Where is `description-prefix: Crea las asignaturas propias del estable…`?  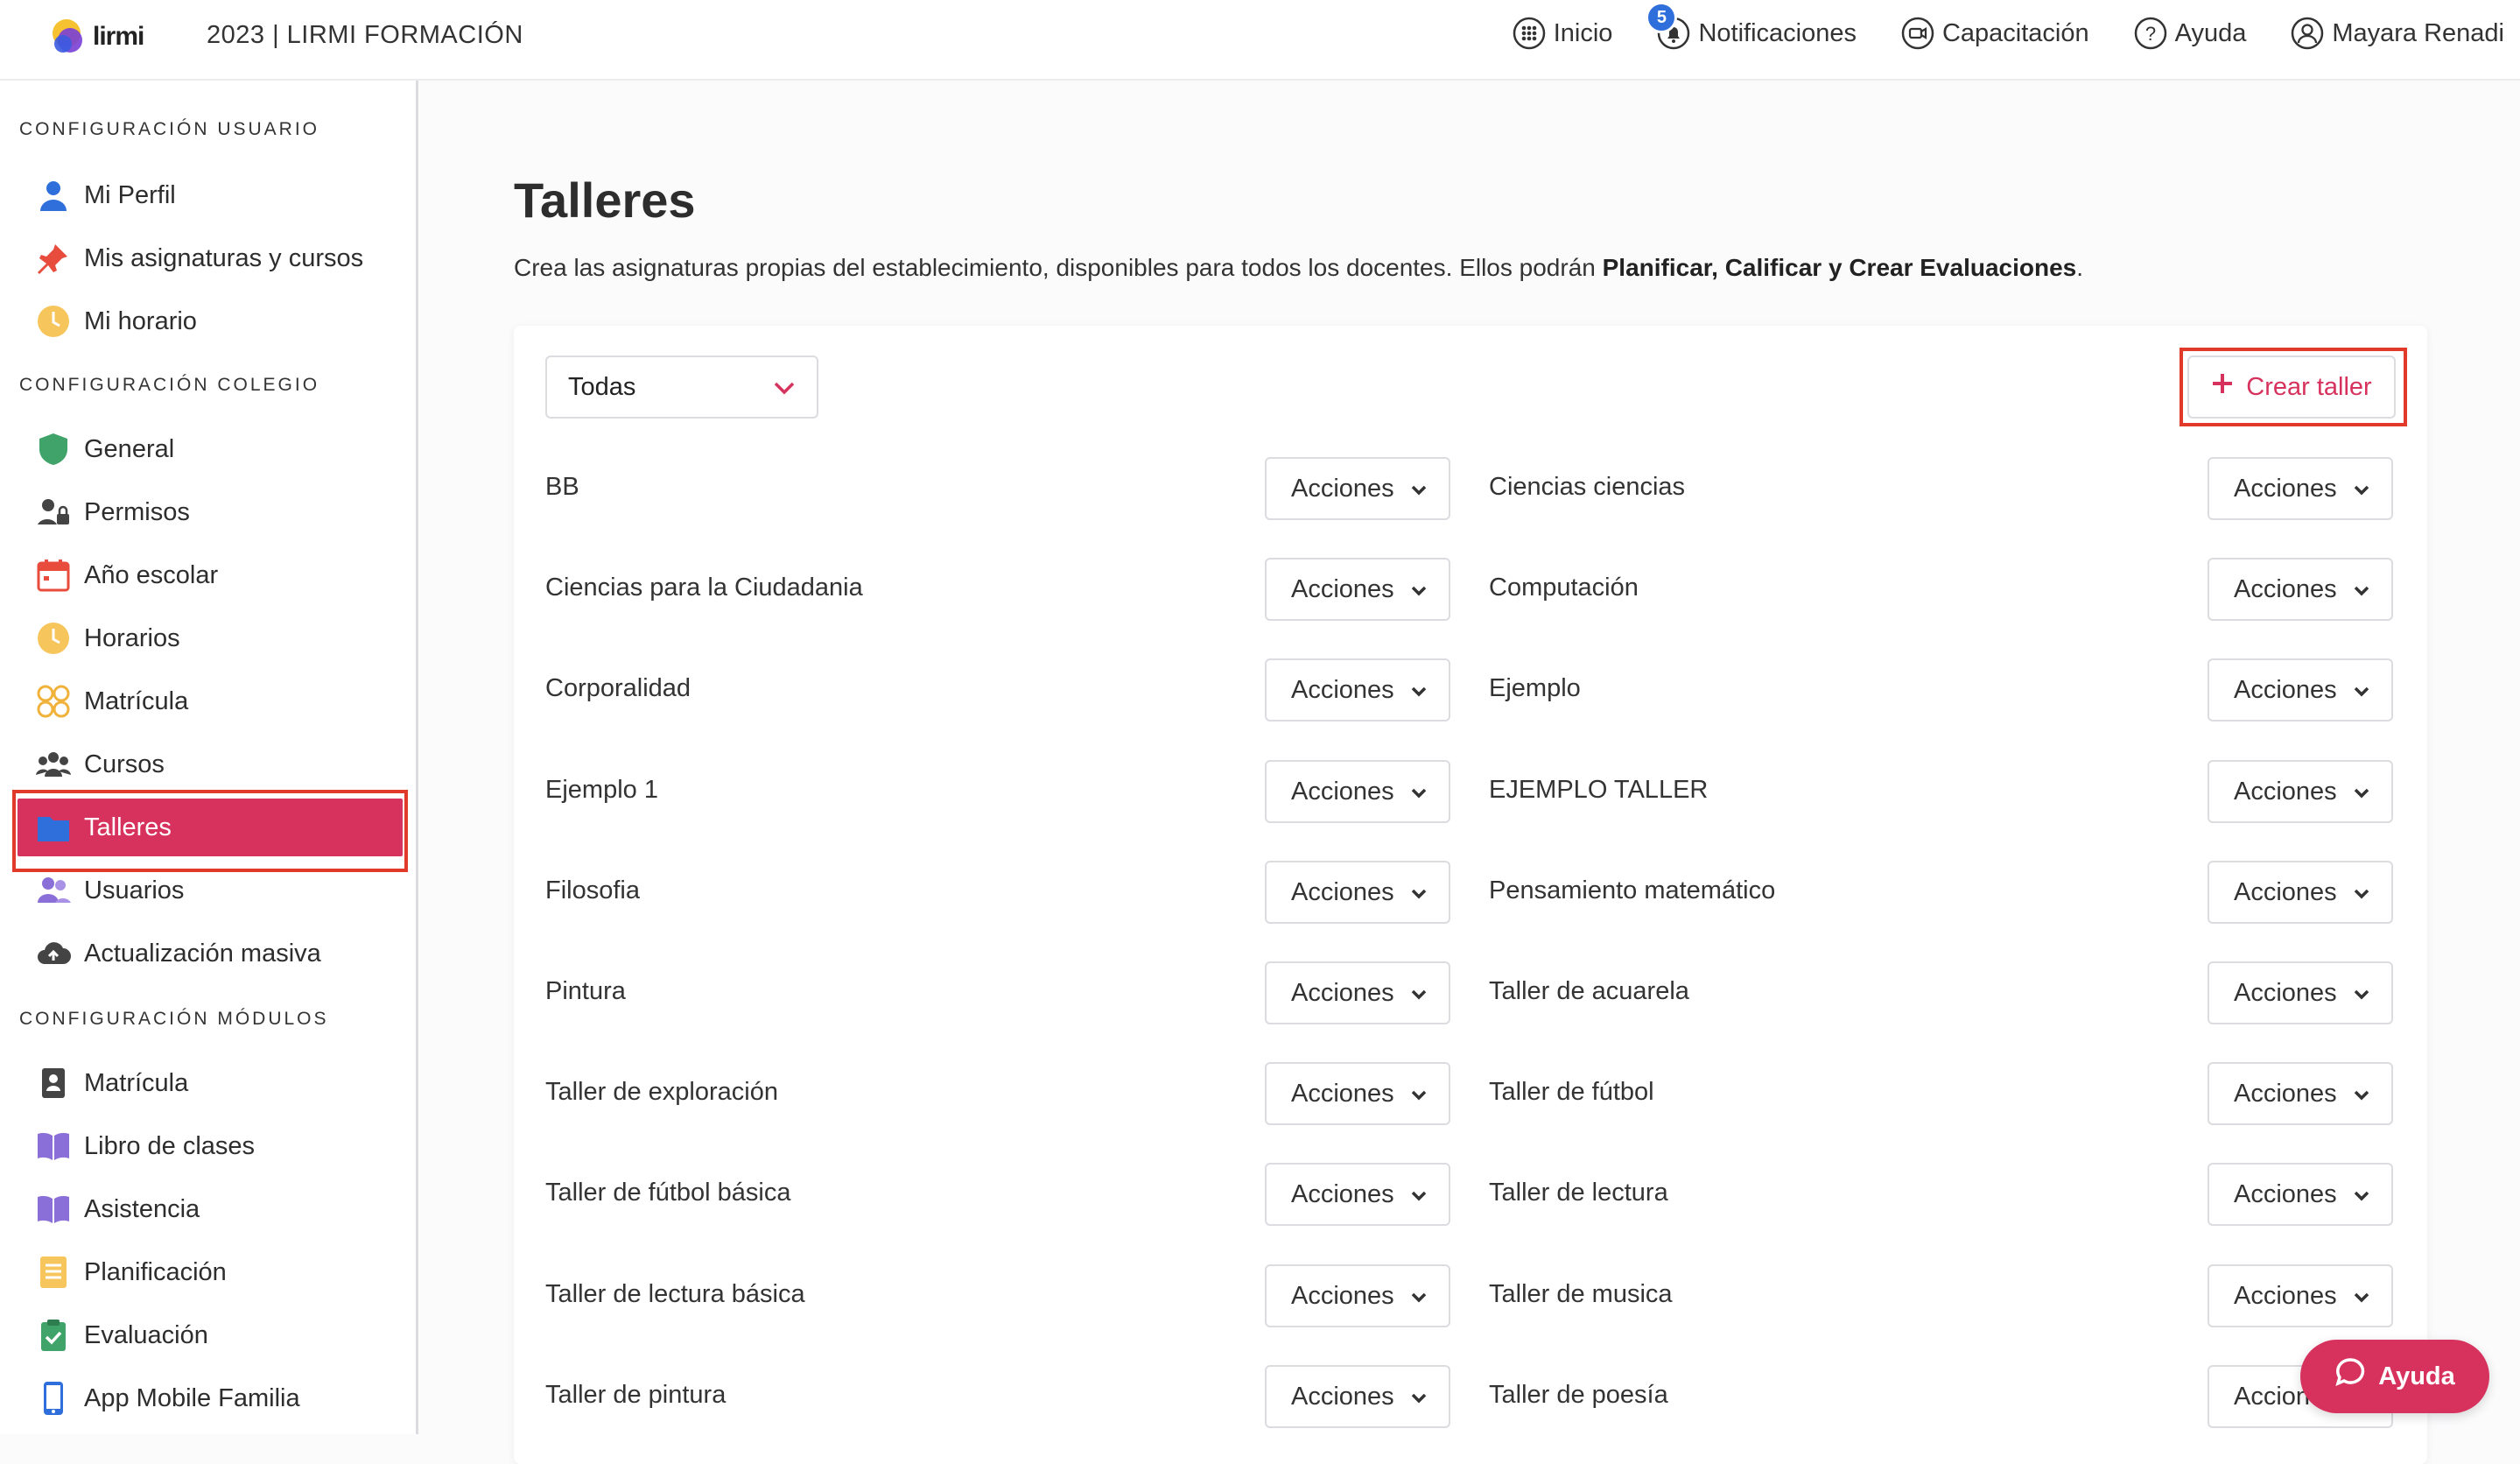 description-prefix: Crea las asignaturas propias del estable… is located at coordinates (1058, 267).